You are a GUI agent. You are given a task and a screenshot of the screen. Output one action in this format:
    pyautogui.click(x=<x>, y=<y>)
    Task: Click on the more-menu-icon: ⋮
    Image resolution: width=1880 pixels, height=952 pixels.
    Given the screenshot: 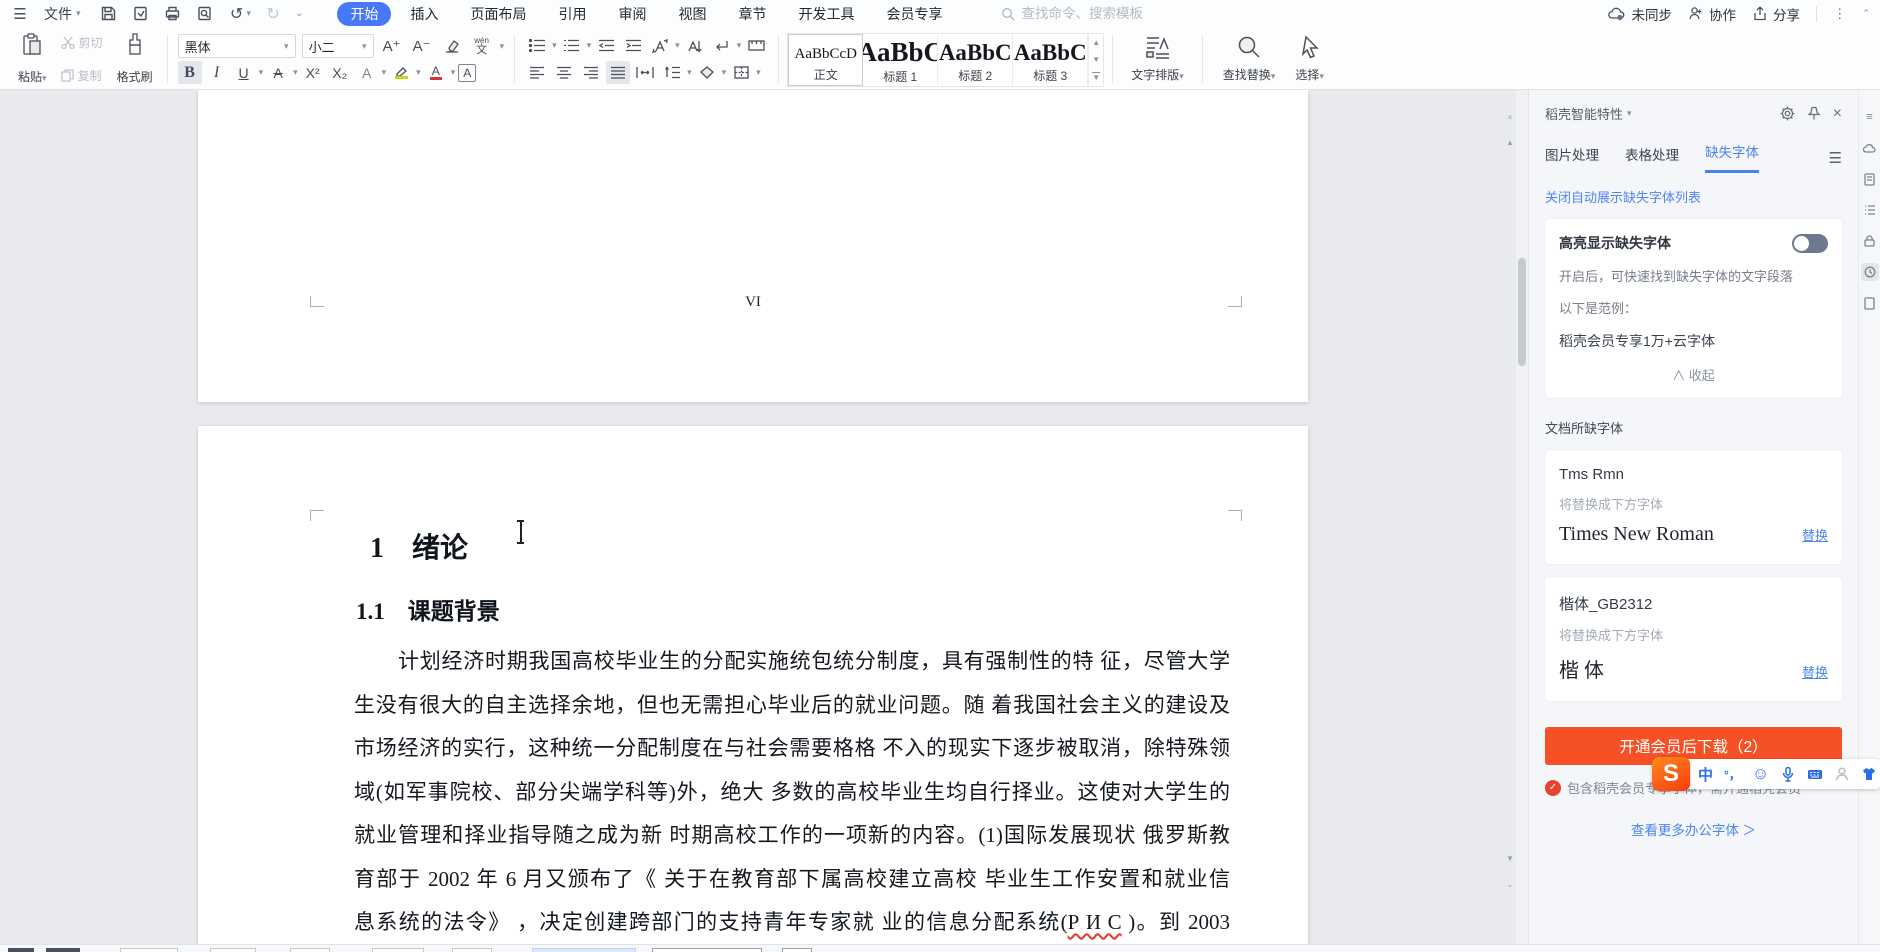 What is the action you would take?
    pyautogui.click(x=1840, y=14)
    